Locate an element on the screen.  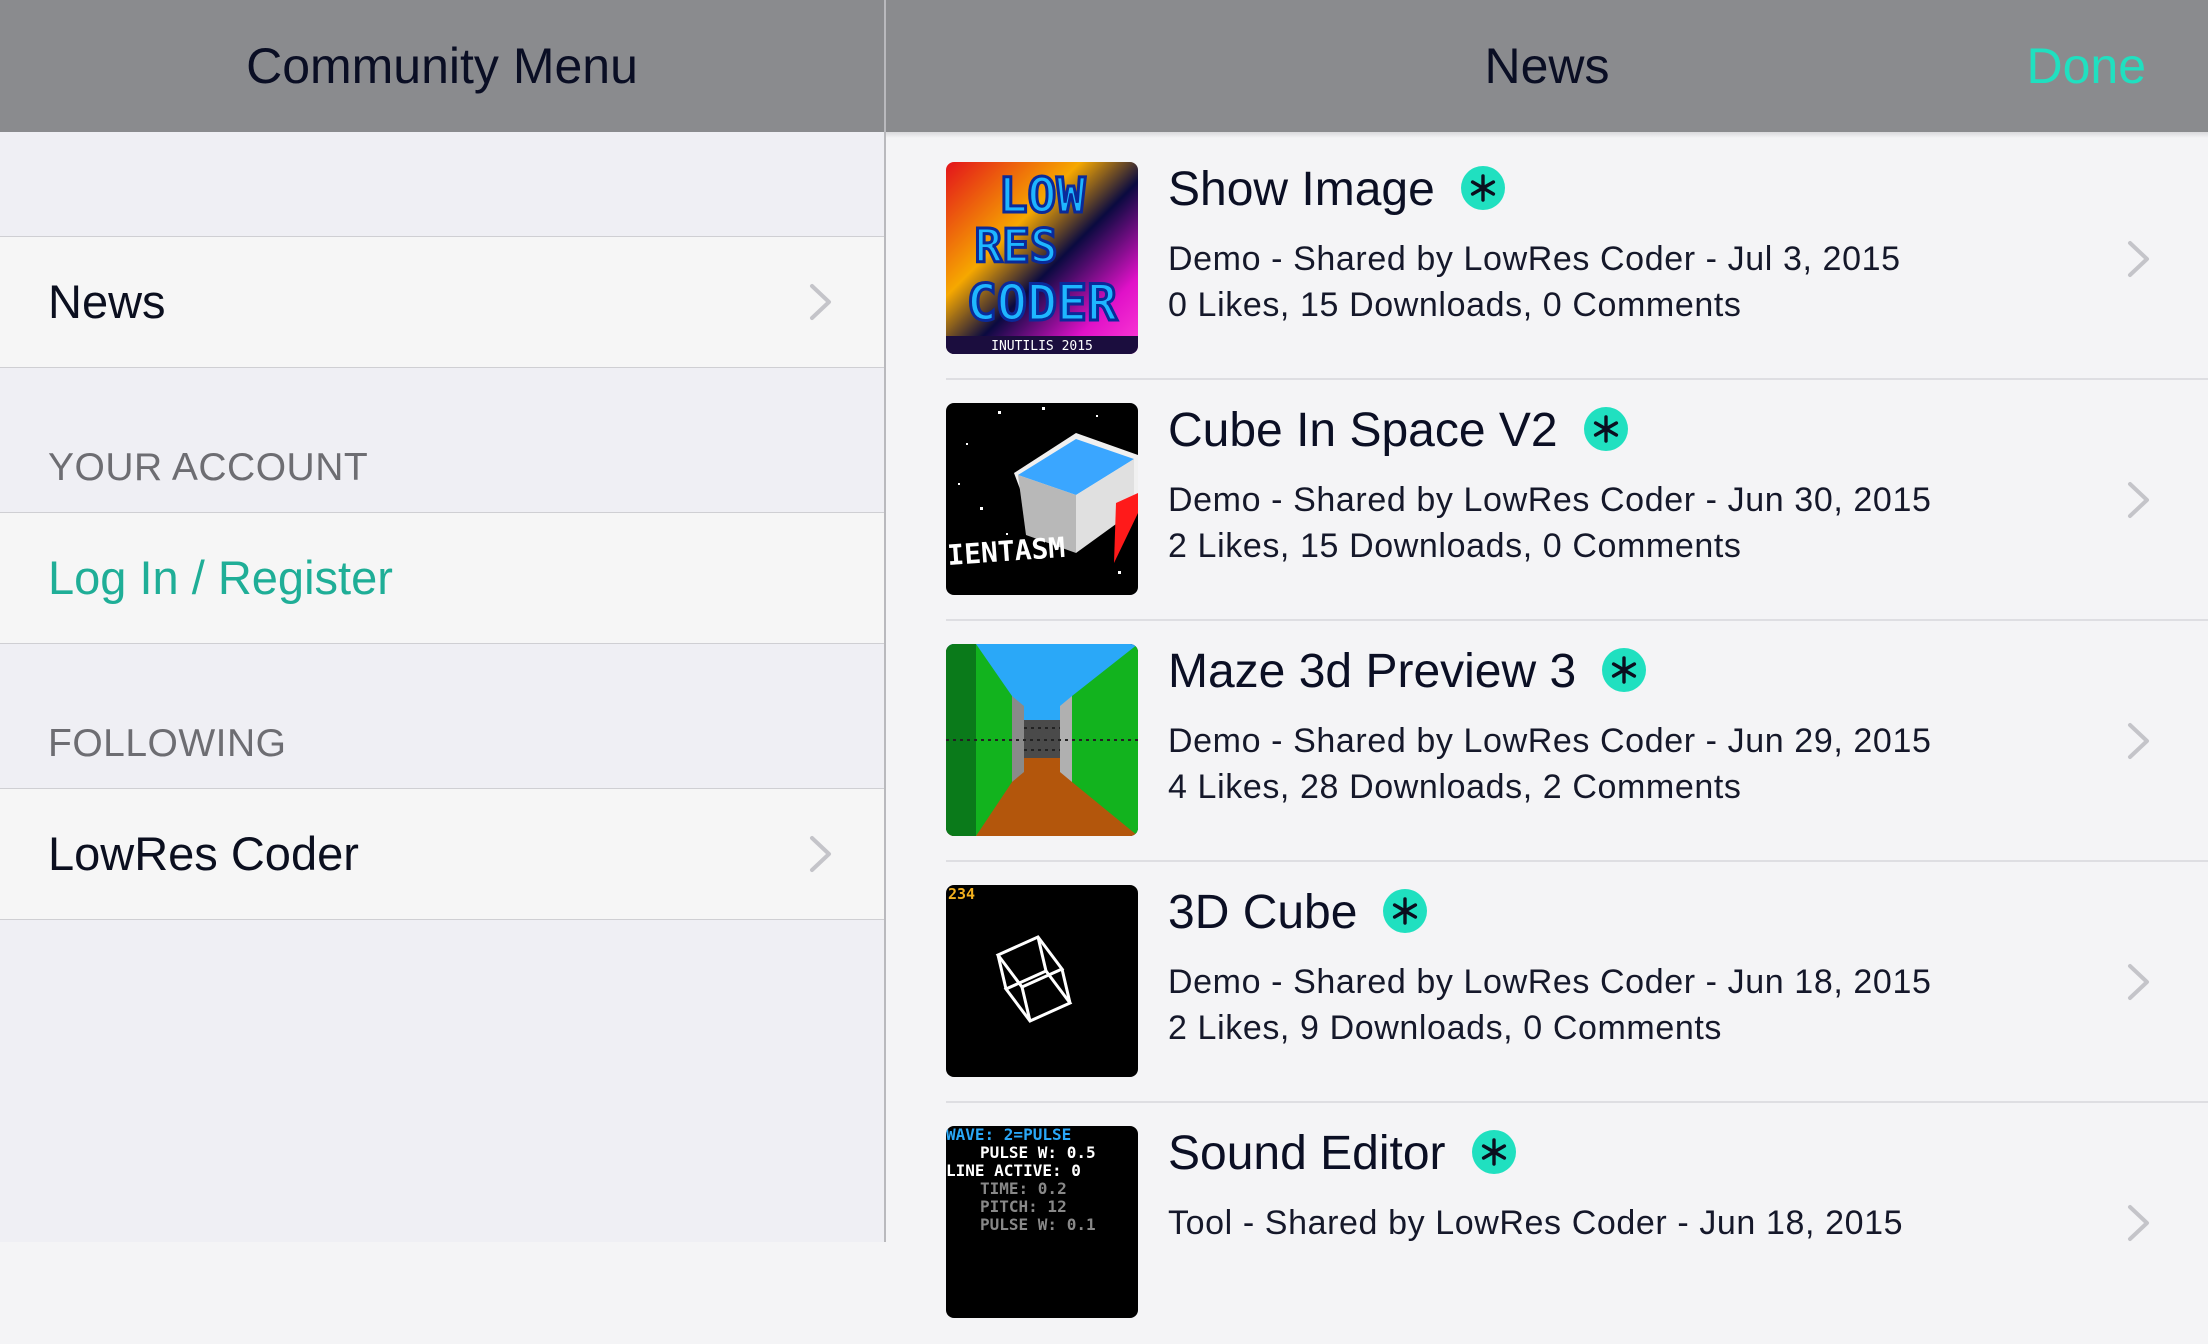
menu-title: Community Menu is located at coordinates (442, 66).